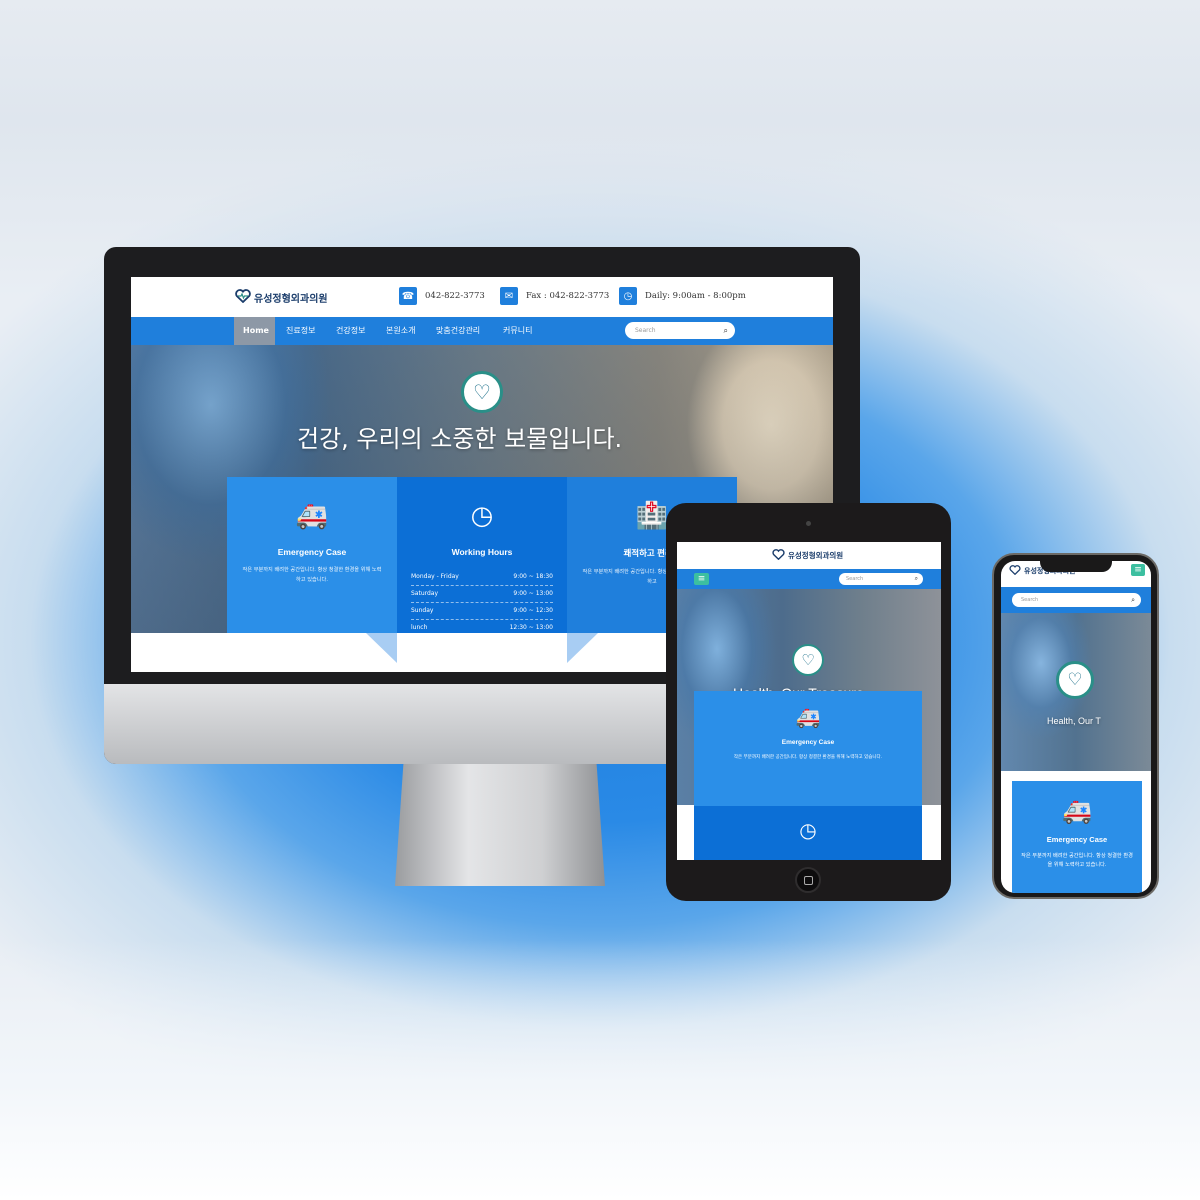 The width and height of the screenshot is (1200, 1200). I want to click on envelope-icon: ✉, so click(509, 296).